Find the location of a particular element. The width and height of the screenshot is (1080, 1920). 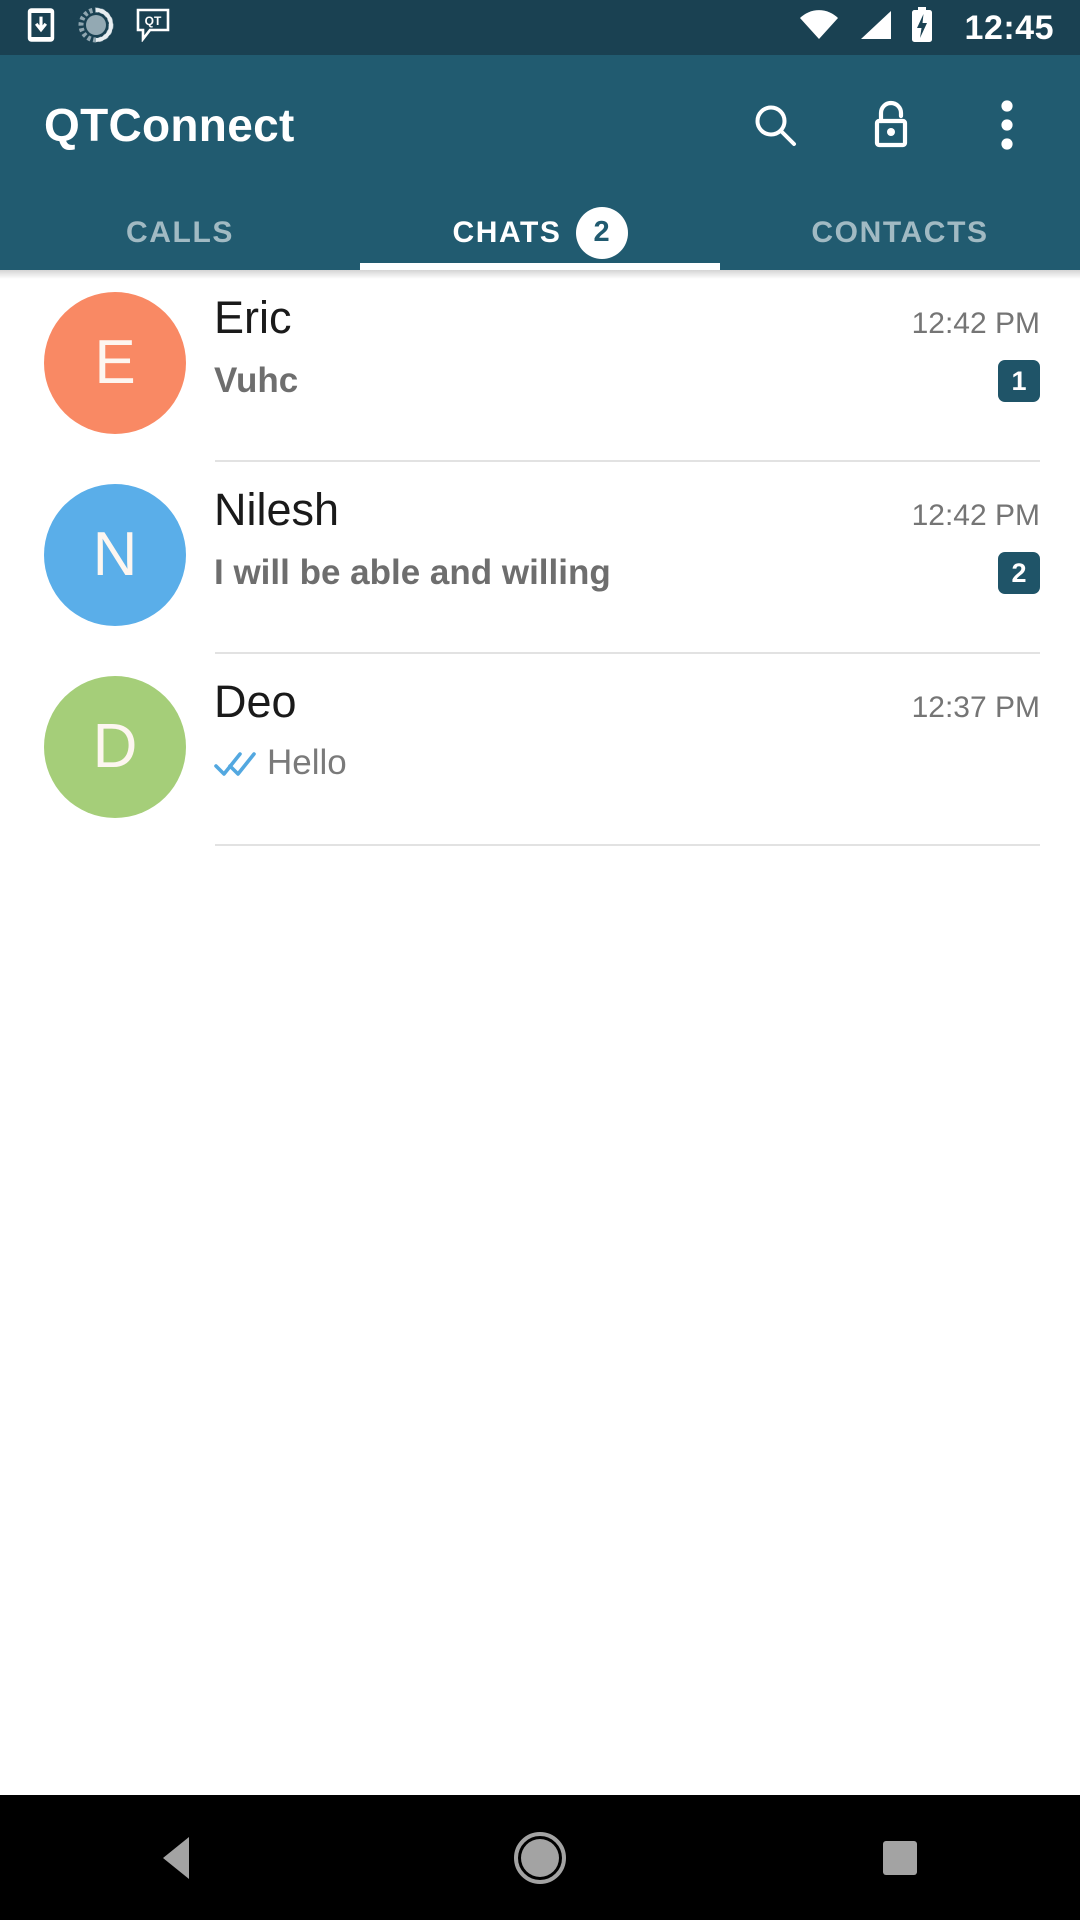

avatar-initial: E is located at coordinates (115, 362).